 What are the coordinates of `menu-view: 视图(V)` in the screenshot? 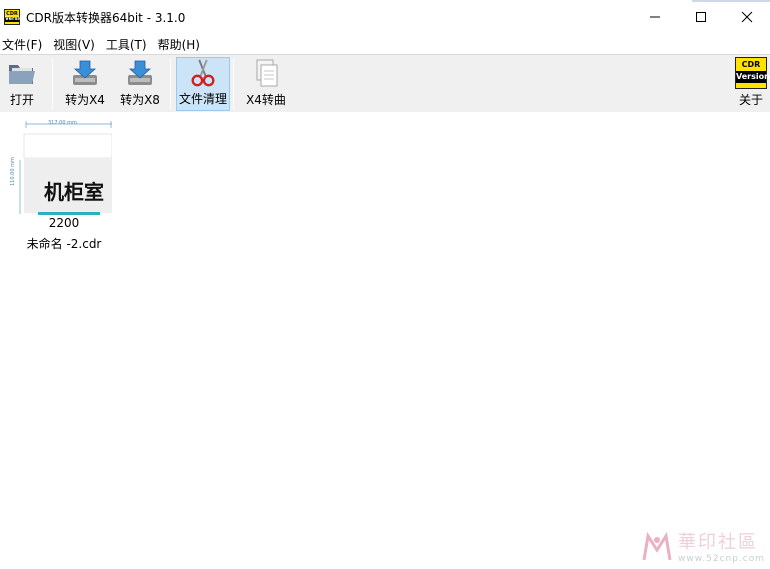 It's located at (76, 44).